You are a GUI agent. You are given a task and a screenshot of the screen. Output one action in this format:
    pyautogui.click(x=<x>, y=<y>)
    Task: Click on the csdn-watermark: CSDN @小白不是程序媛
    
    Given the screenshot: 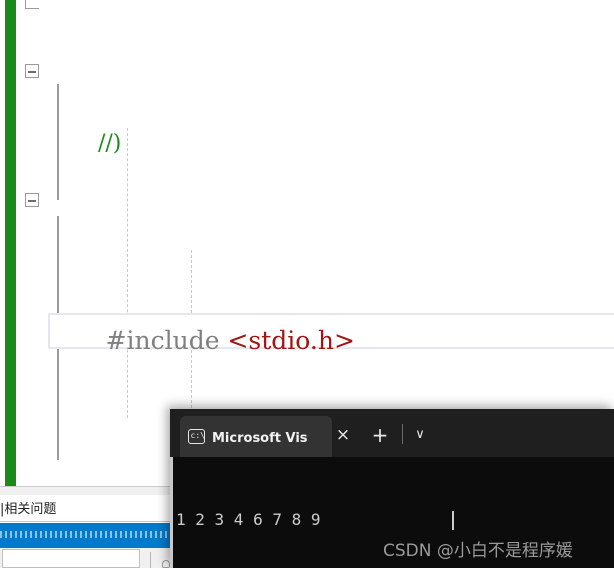 What is the action you would take?
    pyautogui.click(x=478, y=551)
    